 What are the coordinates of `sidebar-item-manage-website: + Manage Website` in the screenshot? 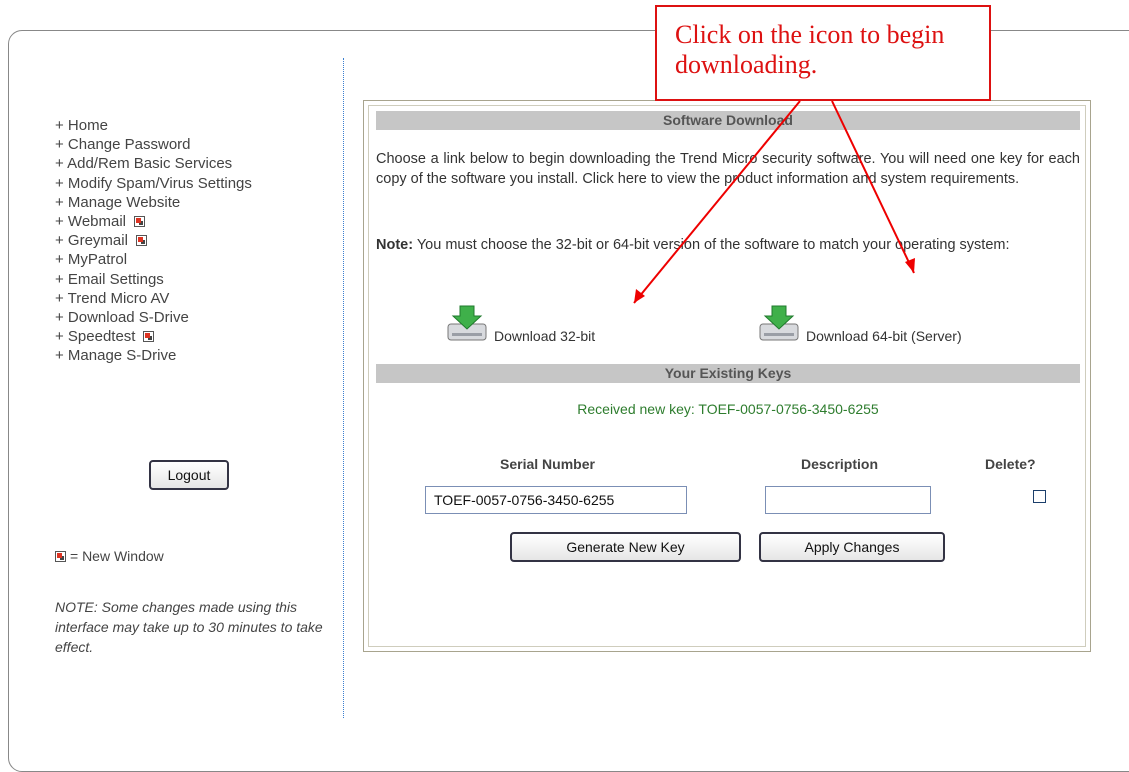 It's located at (200, 202).